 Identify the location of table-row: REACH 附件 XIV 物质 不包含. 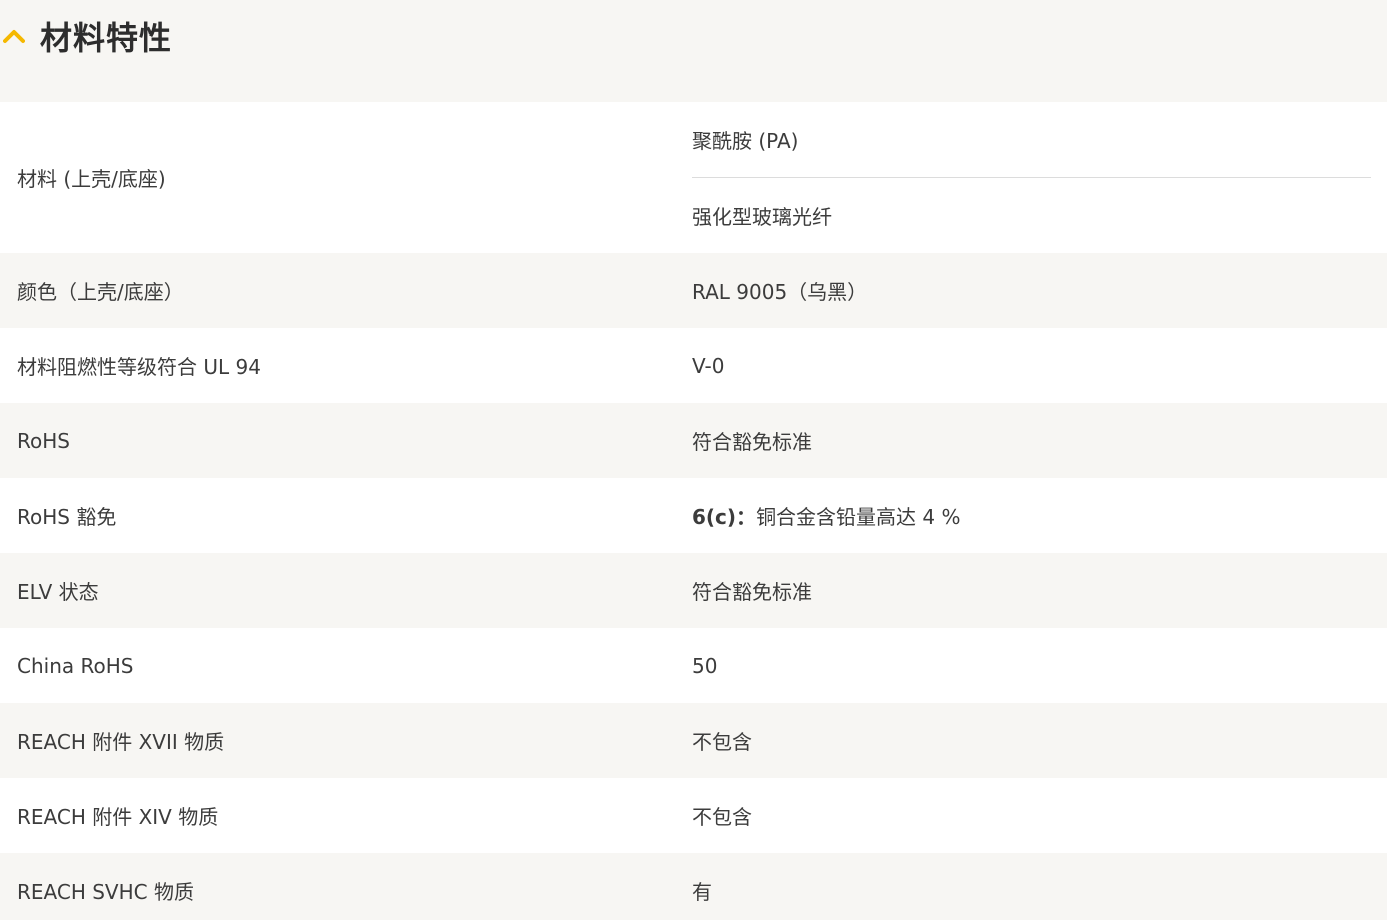
(693, 815).